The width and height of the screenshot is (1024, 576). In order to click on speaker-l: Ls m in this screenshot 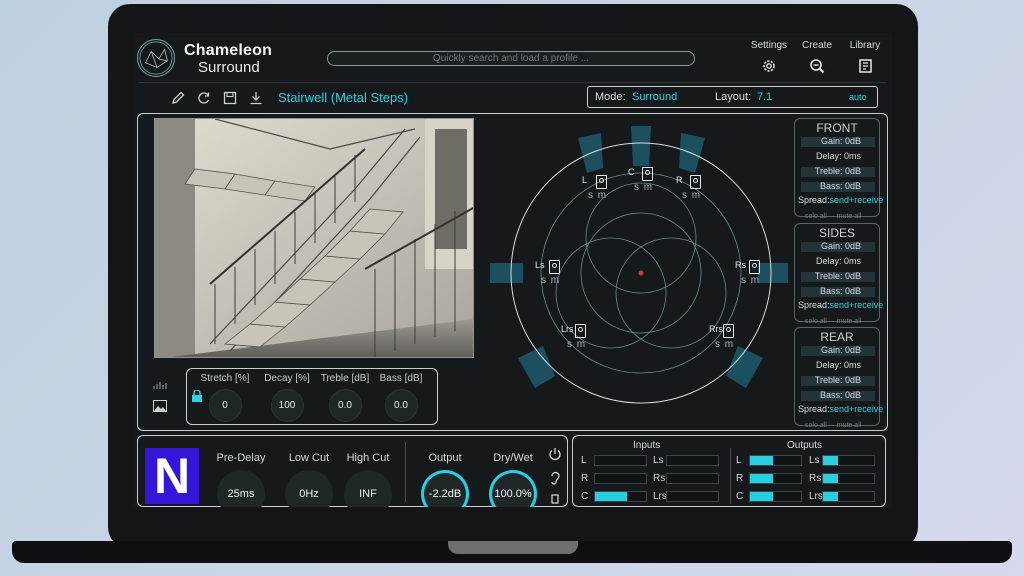, I will do `click(602, 190)`.